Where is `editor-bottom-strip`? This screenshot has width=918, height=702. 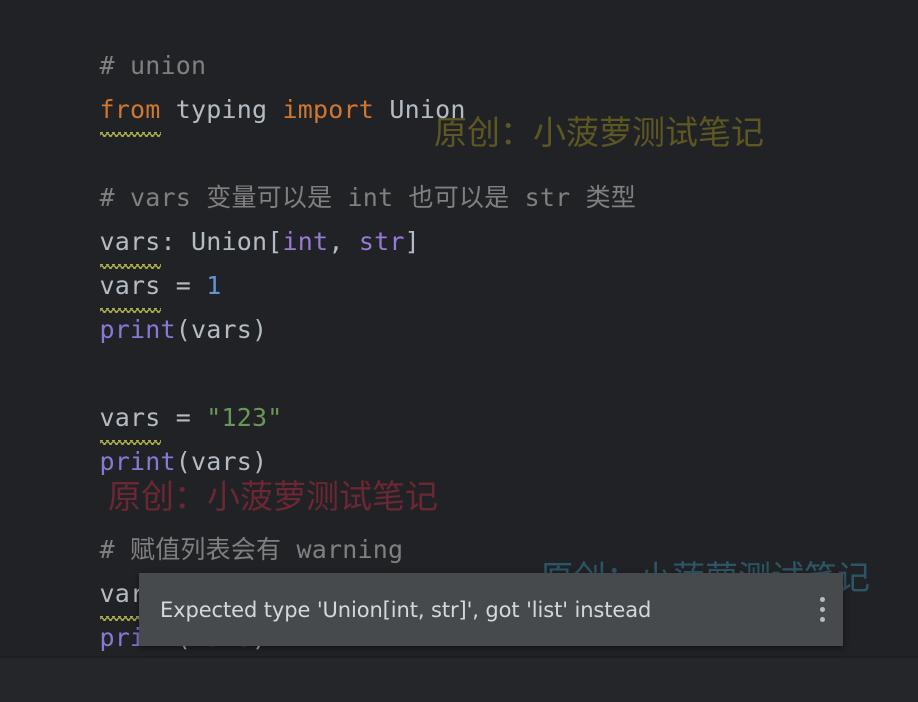 editor-bottom-strip is located at coordinates (459, 680).